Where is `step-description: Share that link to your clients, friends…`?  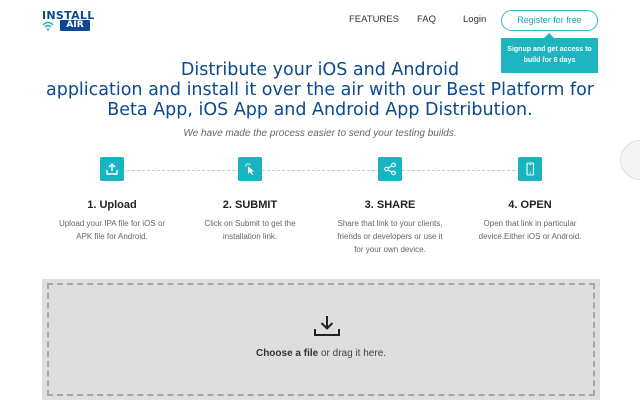
step-description: Share that link to your clients, friends… is located at coordinates (390, 236).